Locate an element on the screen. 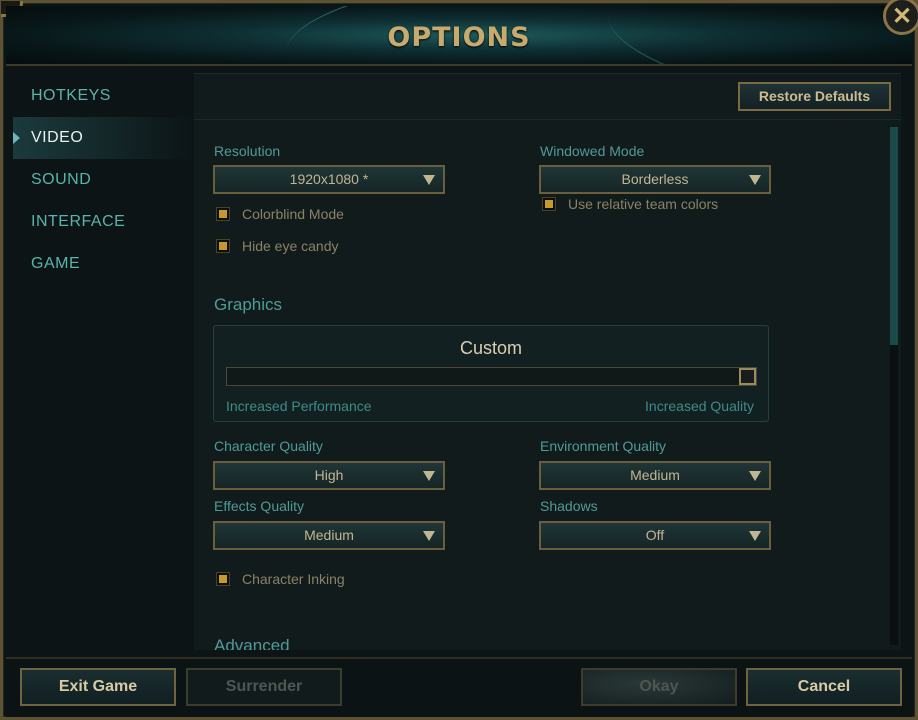  advanced-section-title: Advanced is located at coordinates (252, 643).